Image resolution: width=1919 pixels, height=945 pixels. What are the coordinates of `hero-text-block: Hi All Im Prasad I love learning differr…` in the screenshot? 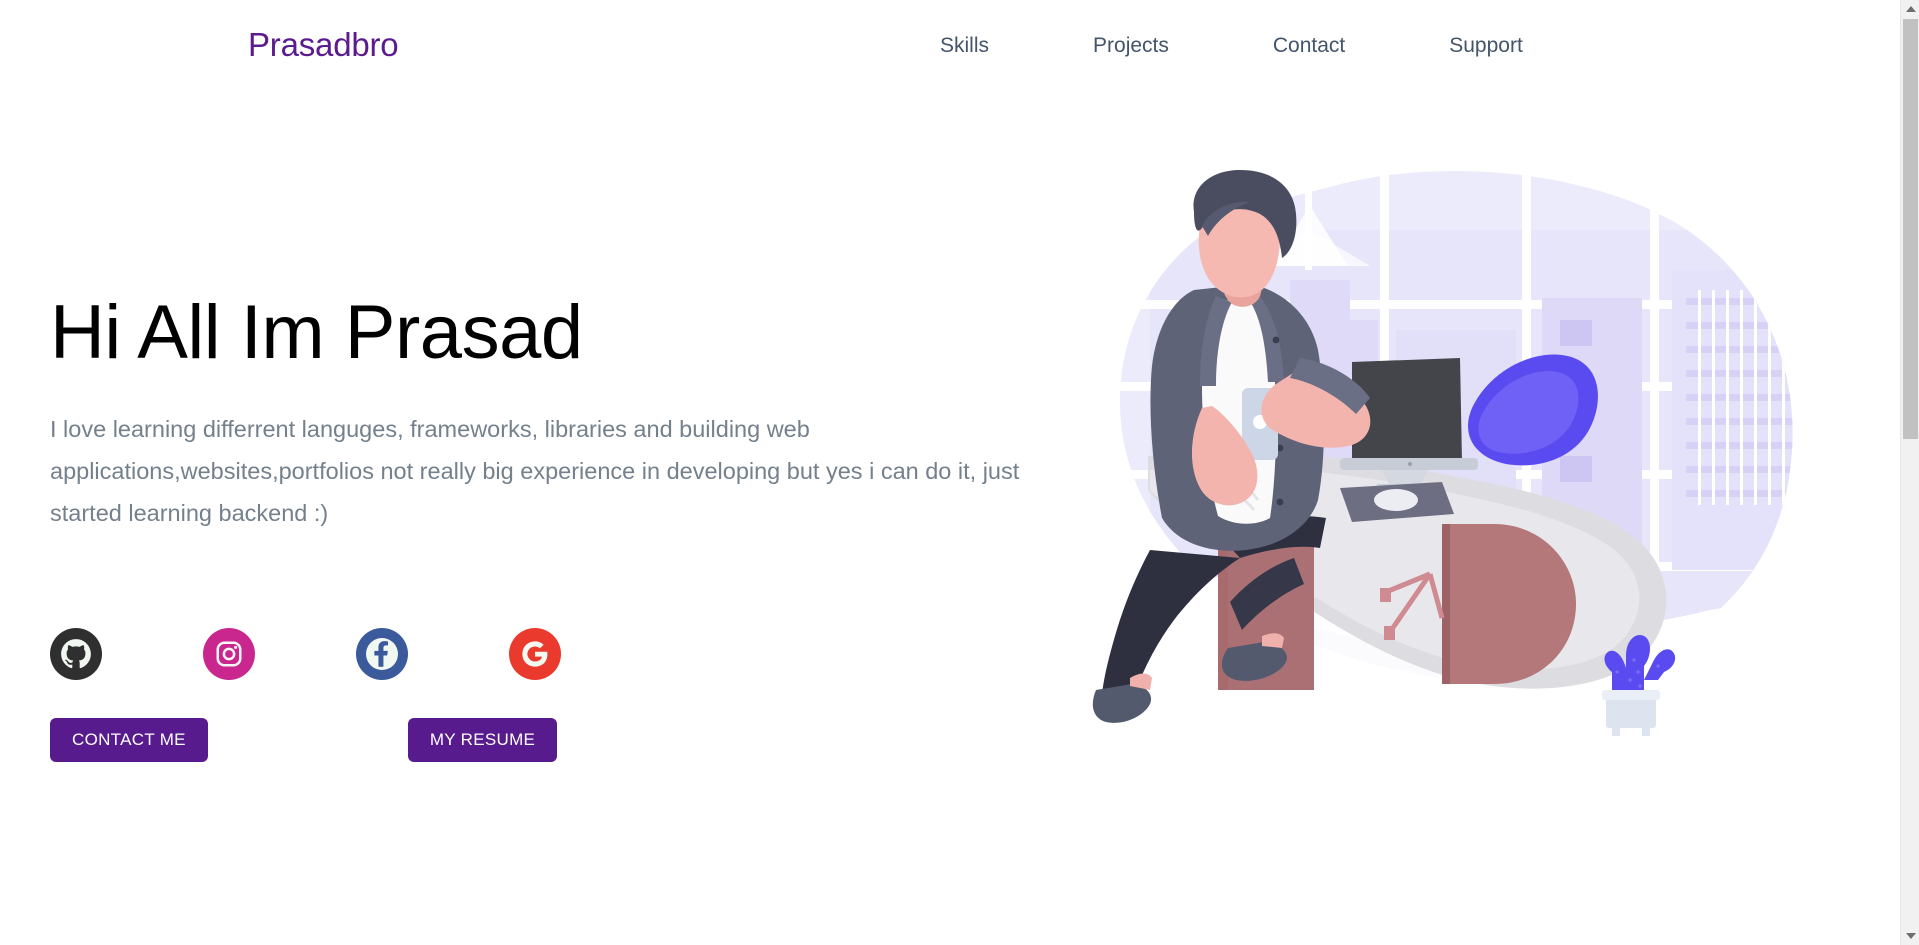 It's located at (560, 412).